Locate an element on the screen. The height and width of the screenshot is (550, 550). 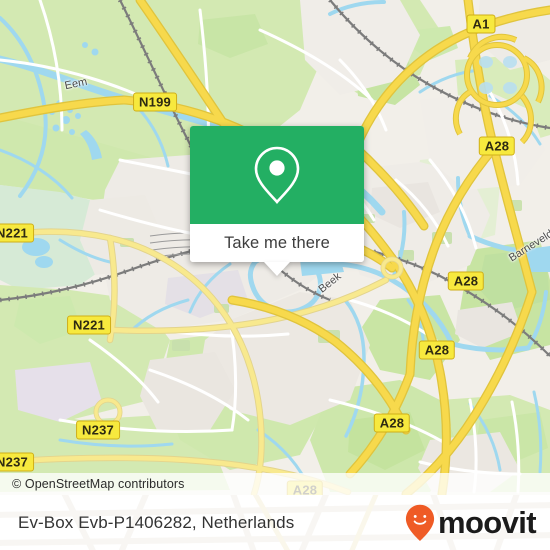
take-me-there-label: Take me there is located at coordinates (277, 242).